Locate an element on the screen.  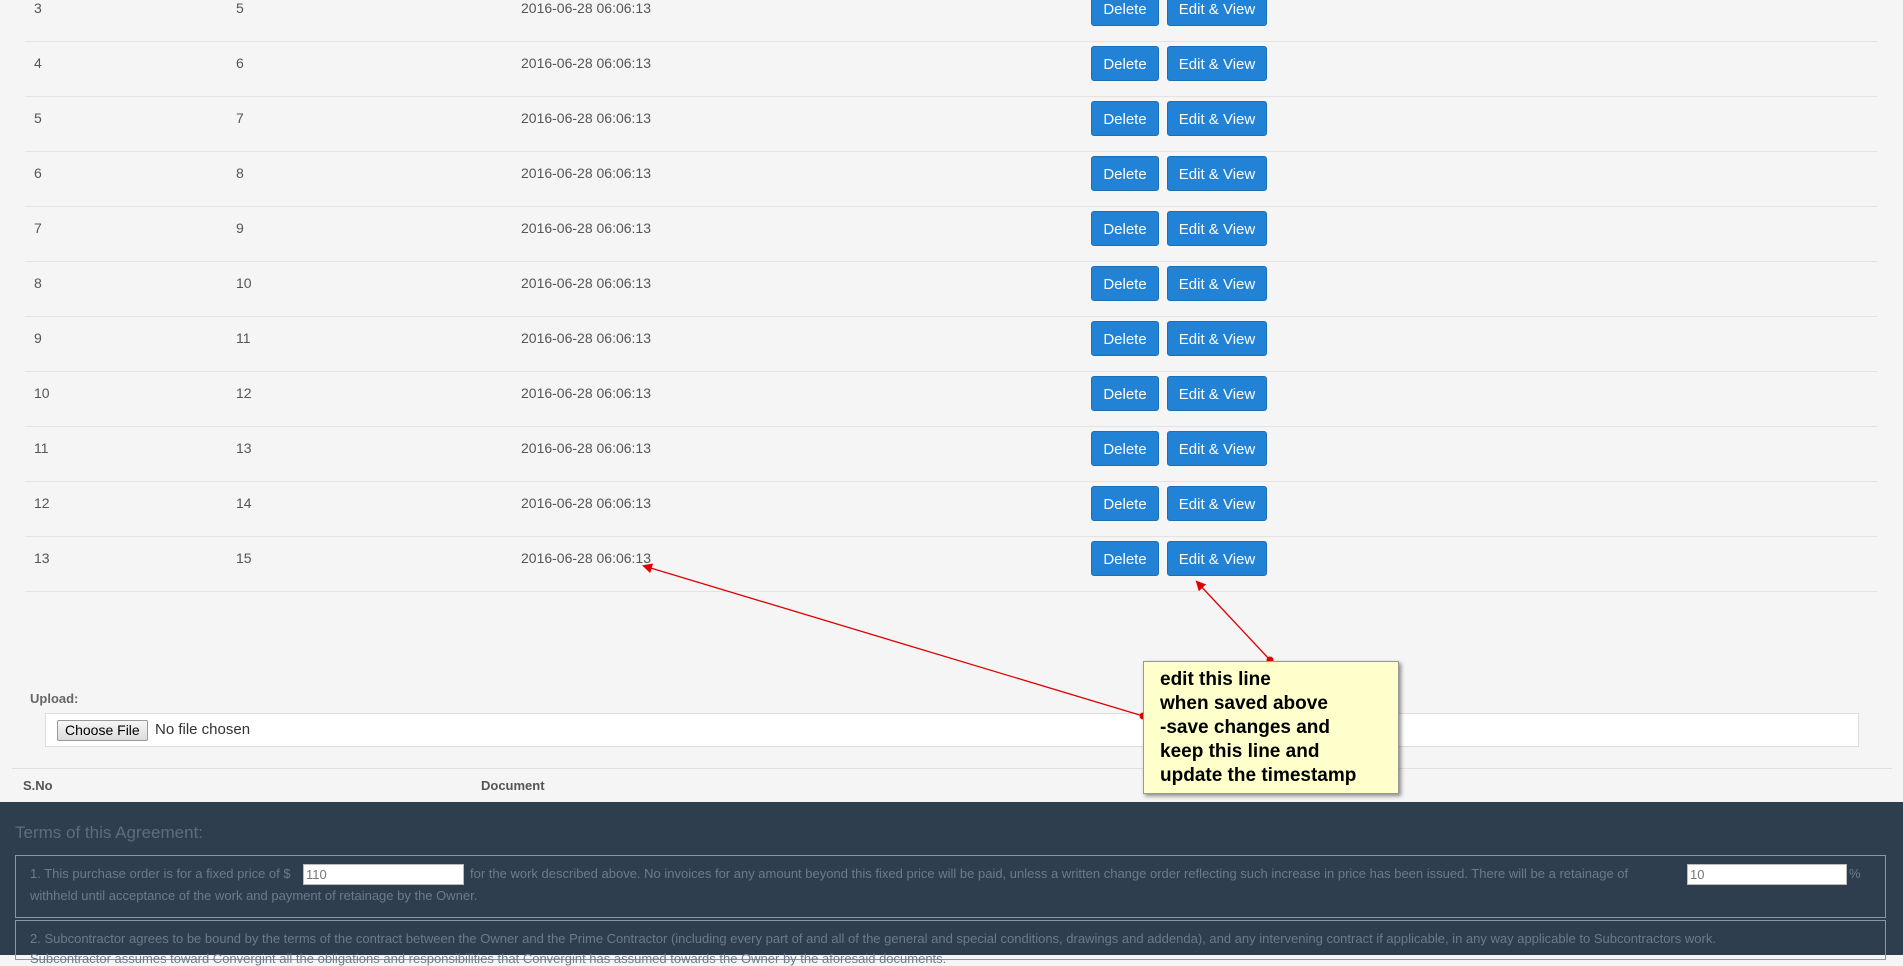
note-line: update the timestamp is located at coordinates (1258, 775).